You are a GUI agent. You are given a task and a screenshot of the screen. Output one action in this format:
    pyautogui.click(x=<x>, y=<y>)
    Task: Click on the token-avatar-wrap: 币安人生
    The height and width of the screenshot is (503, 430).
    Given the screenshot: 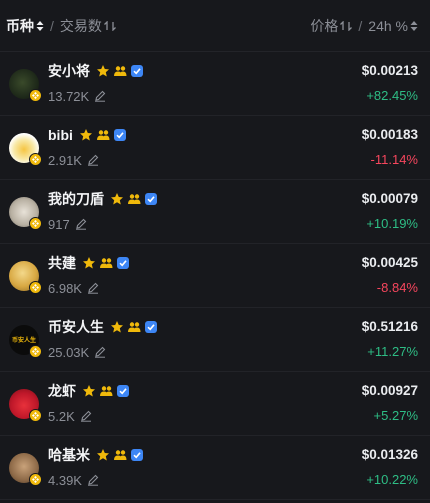 What is the action you would take?
    pyautogui.click(x=25, y=341)
    